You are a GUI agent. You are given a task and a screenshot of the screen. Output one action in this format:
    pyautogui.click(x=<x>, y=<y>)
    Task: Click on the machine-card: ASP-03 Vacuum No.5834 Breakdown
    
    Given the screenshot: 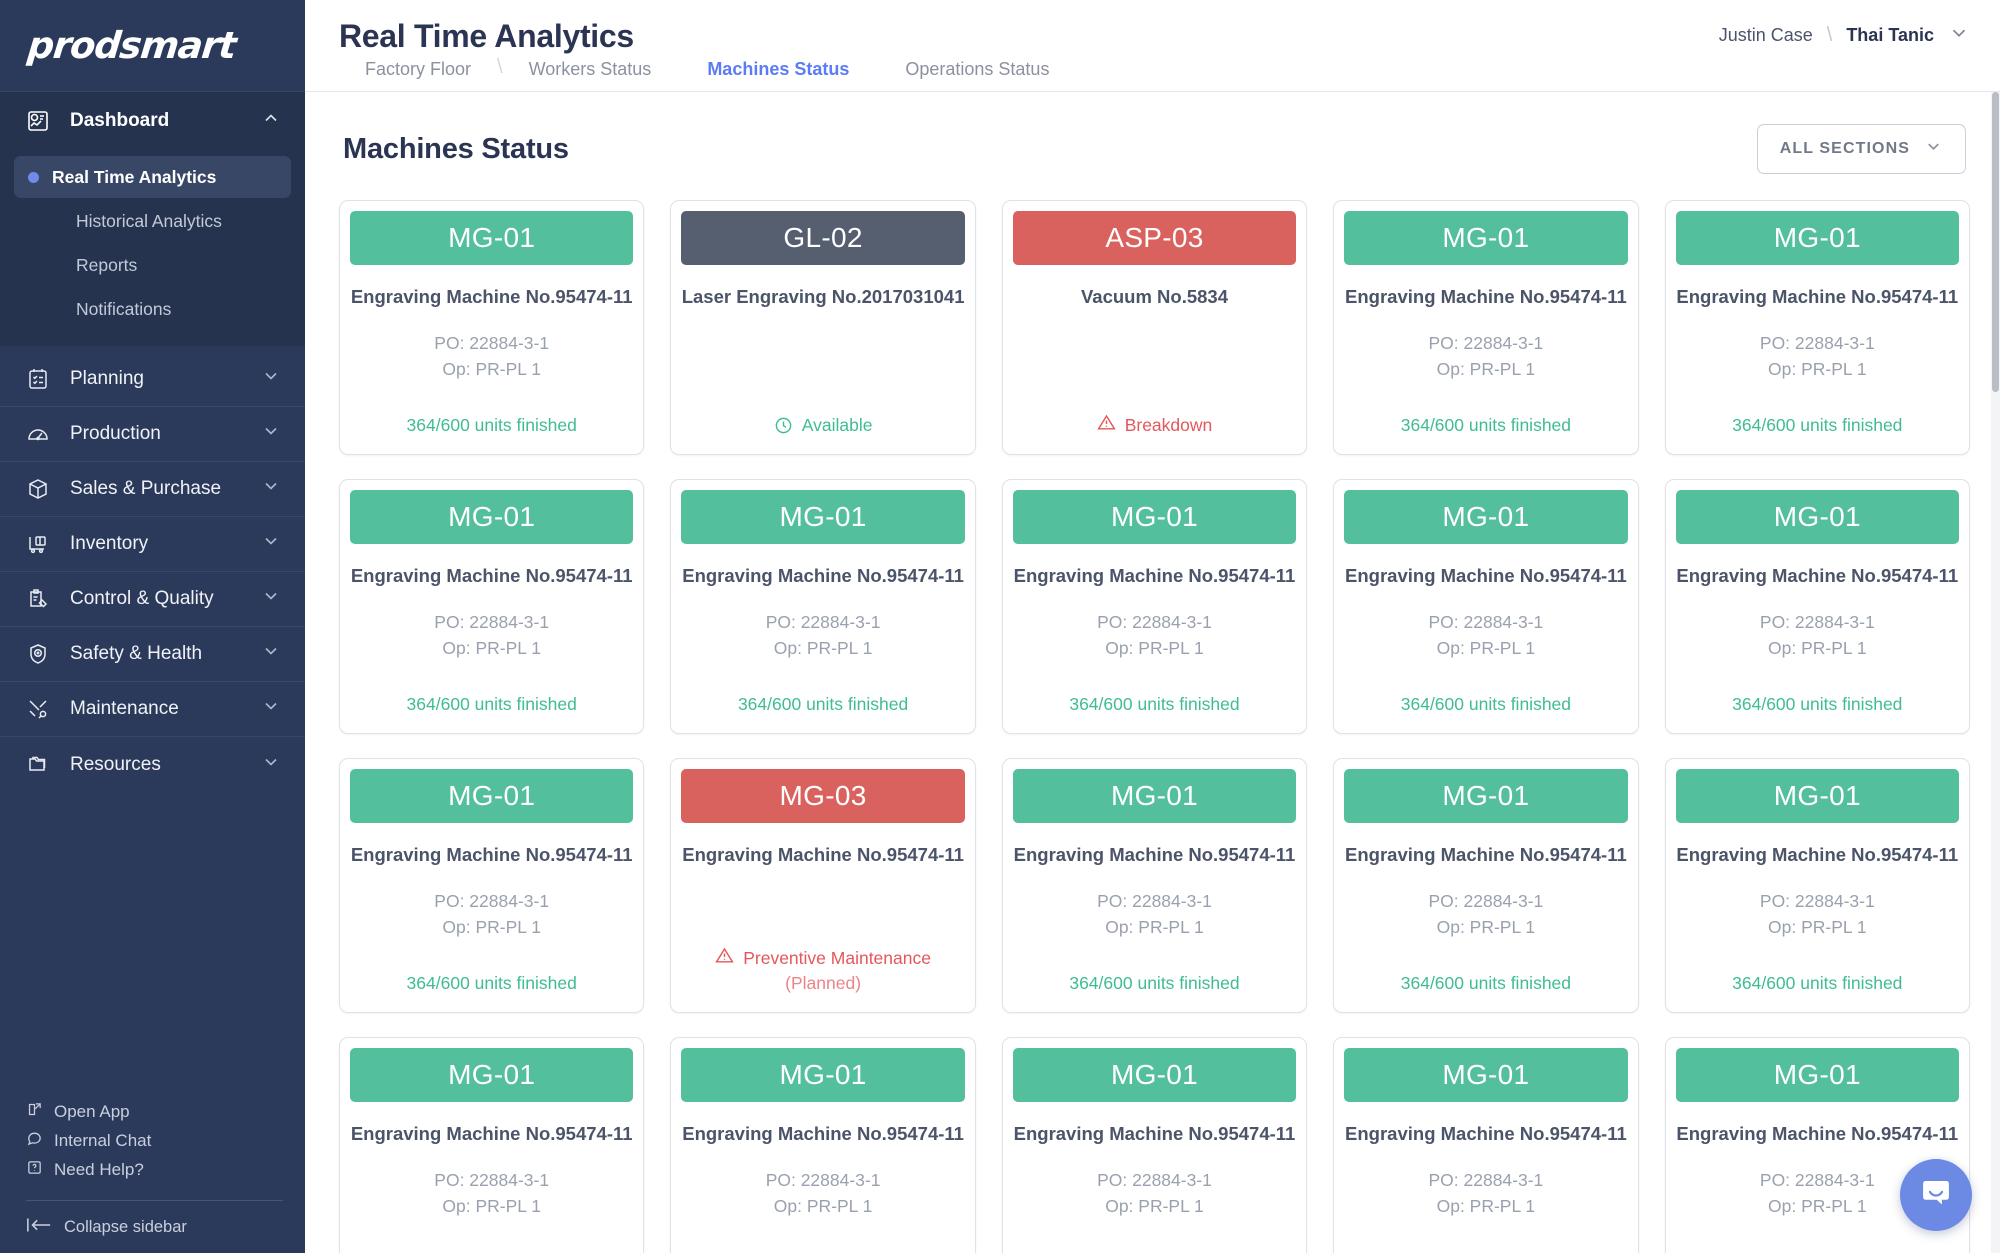 What is the action you would take?
    pyautogui.click(x=1154, y=327)
    